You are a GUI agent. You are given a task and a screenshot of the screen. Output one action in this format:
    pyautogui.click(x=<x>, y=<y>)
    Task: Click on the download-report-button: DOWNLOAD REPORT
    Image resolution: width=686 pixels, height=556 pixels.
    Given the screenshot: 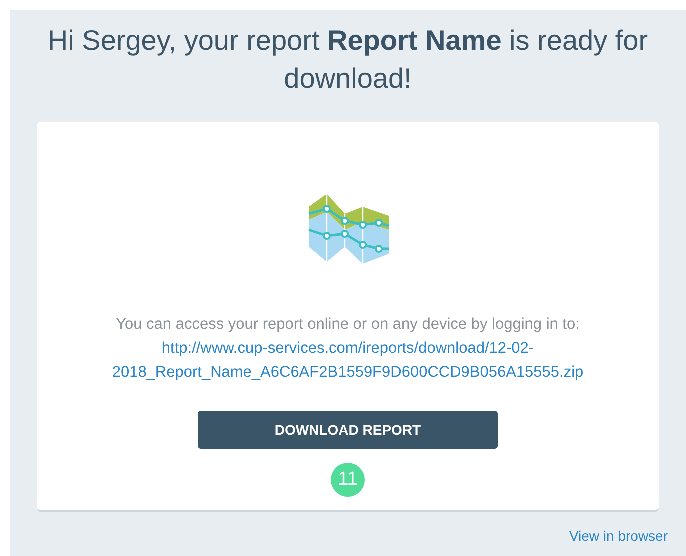 What is the action you would take?
    pyautogui.click(x=348, y=430)
    